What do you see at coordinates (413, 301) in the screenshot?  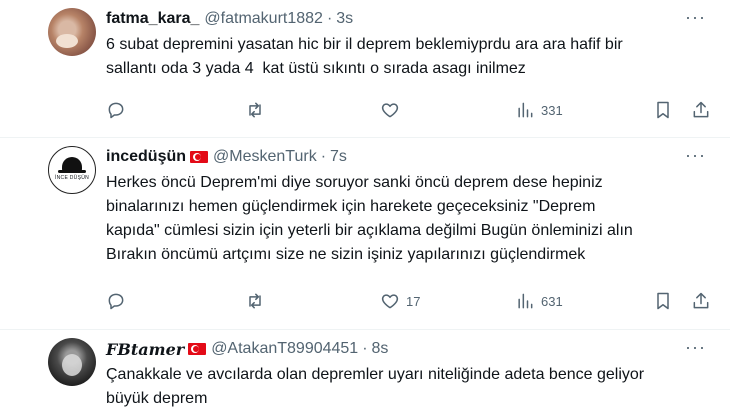 I see `like-count: 17` at bounding box center [413, 301].